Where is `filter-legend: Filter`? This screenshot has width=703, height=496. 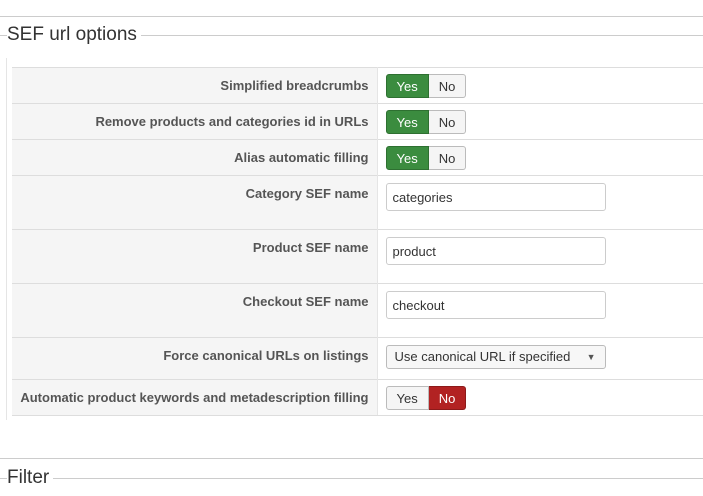 filter-legend: Filter is located at coordinates (351, 478).